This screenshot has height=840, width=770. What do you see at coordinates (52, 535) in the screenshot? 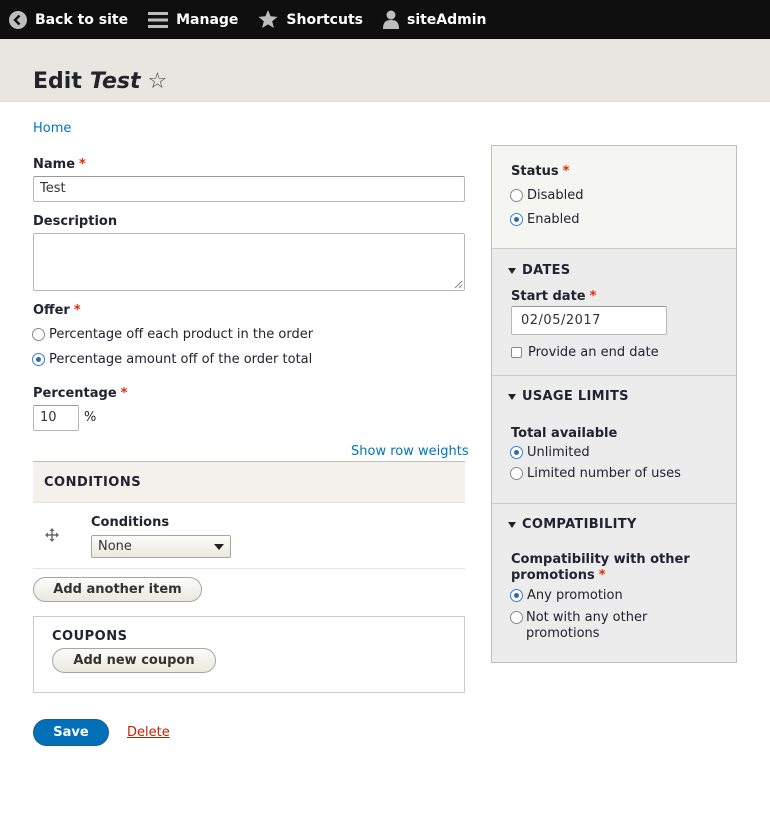
I see `drag-handle-icon` at bounding box center [52, 535].